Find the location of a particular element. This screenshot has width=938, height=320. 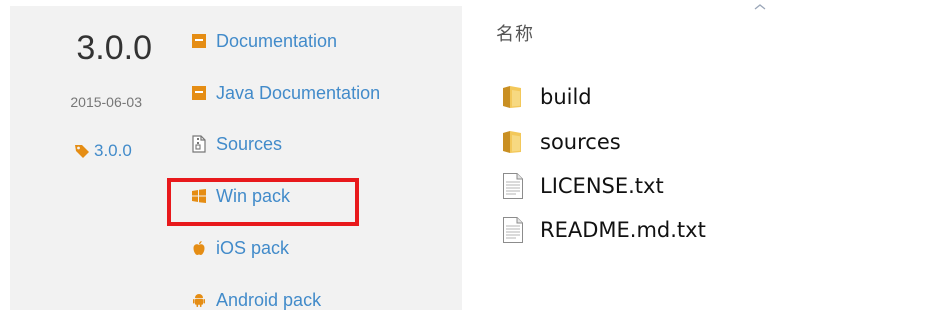

file-row-build: build is located at coordinates (546, 97).